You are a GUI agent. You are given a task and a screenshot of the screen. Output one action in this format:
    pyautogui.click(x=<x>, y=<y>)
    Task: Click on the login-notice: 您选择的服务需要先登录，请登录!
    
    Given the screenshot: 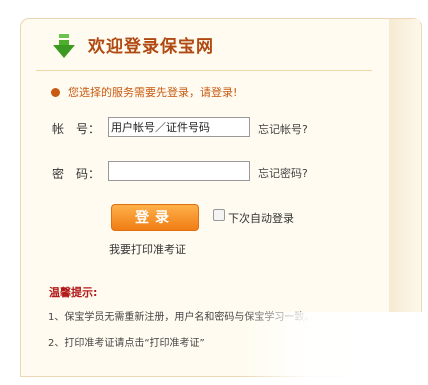 What is the action you would take?
    pyautogui.click(x=144, y=92)
    